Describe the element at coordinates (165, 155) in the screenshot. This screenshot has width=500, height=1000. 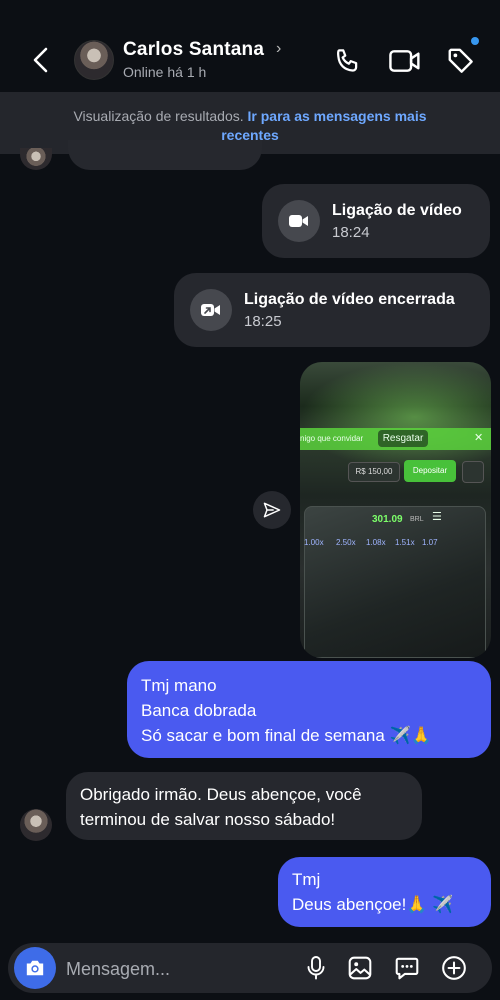
I see `previous-message-bubble` at that location.